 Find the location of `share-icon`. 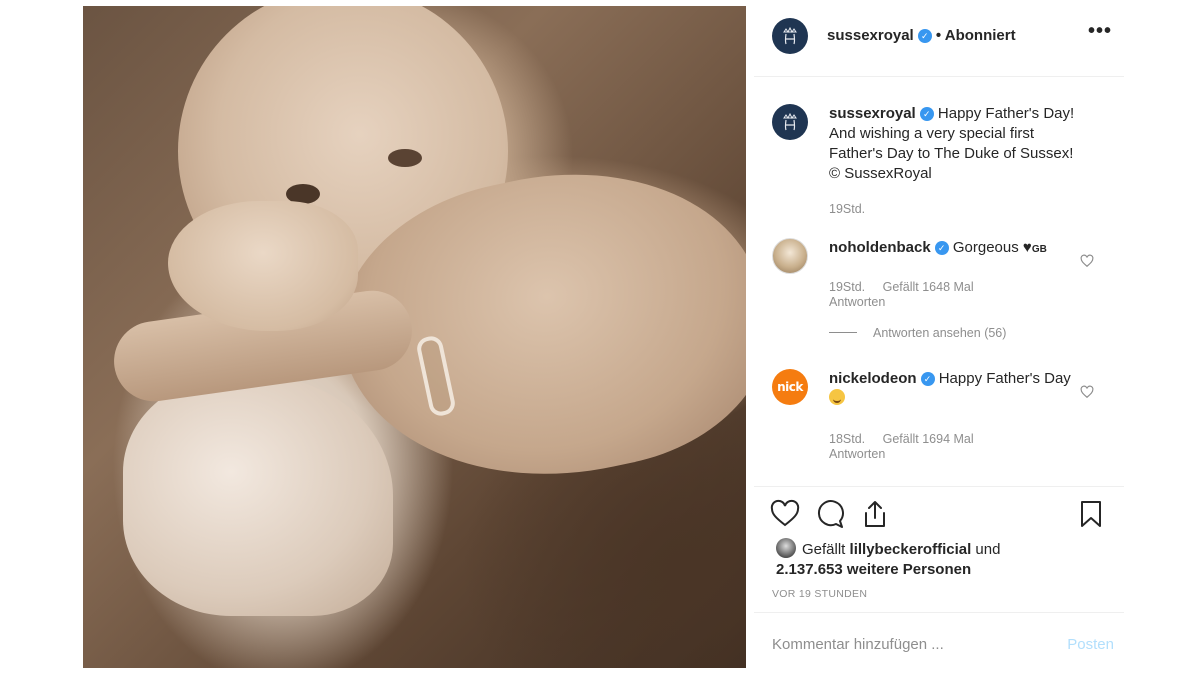

share-icon is located at coordinates (875, 514).